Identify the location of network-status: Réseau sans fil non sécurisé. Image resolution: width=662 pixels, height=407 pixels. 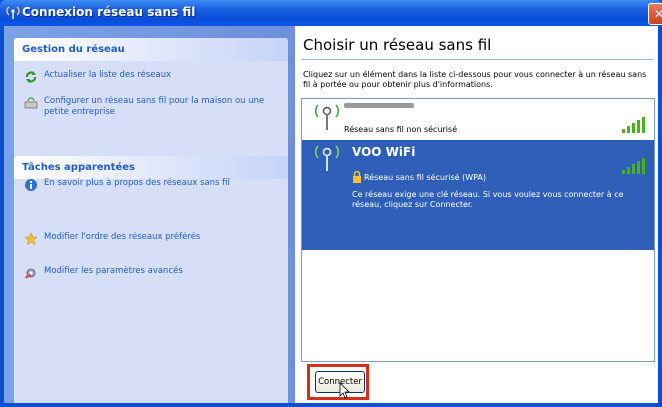
(401, 129).